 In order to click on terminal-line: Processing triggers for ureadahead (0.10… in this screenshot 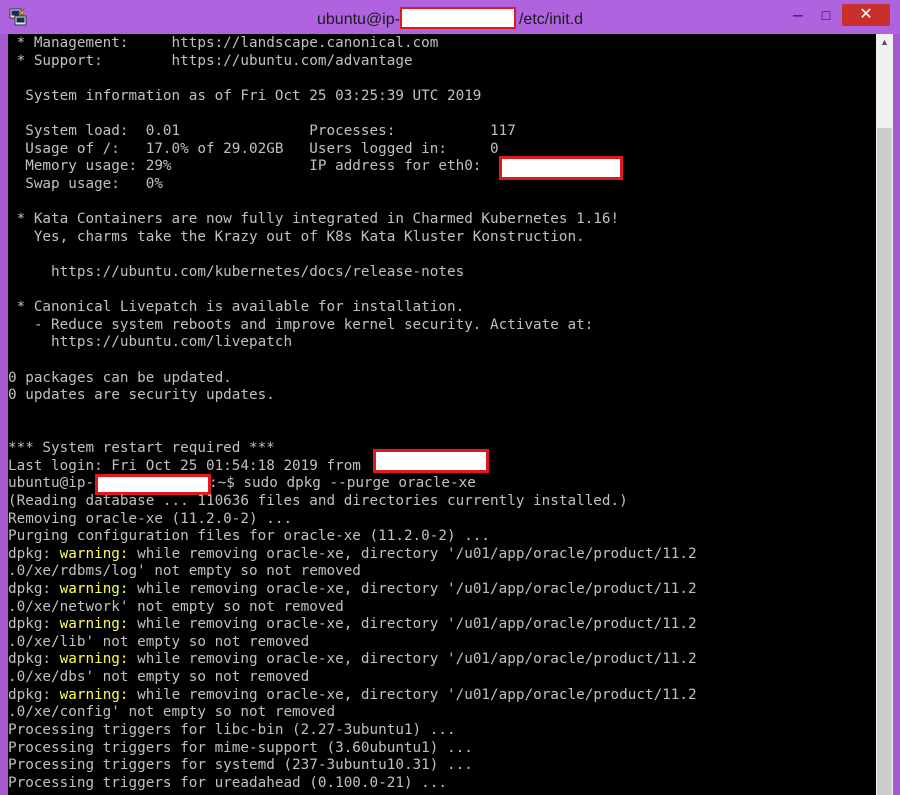, I will do `click(227, 783)`.